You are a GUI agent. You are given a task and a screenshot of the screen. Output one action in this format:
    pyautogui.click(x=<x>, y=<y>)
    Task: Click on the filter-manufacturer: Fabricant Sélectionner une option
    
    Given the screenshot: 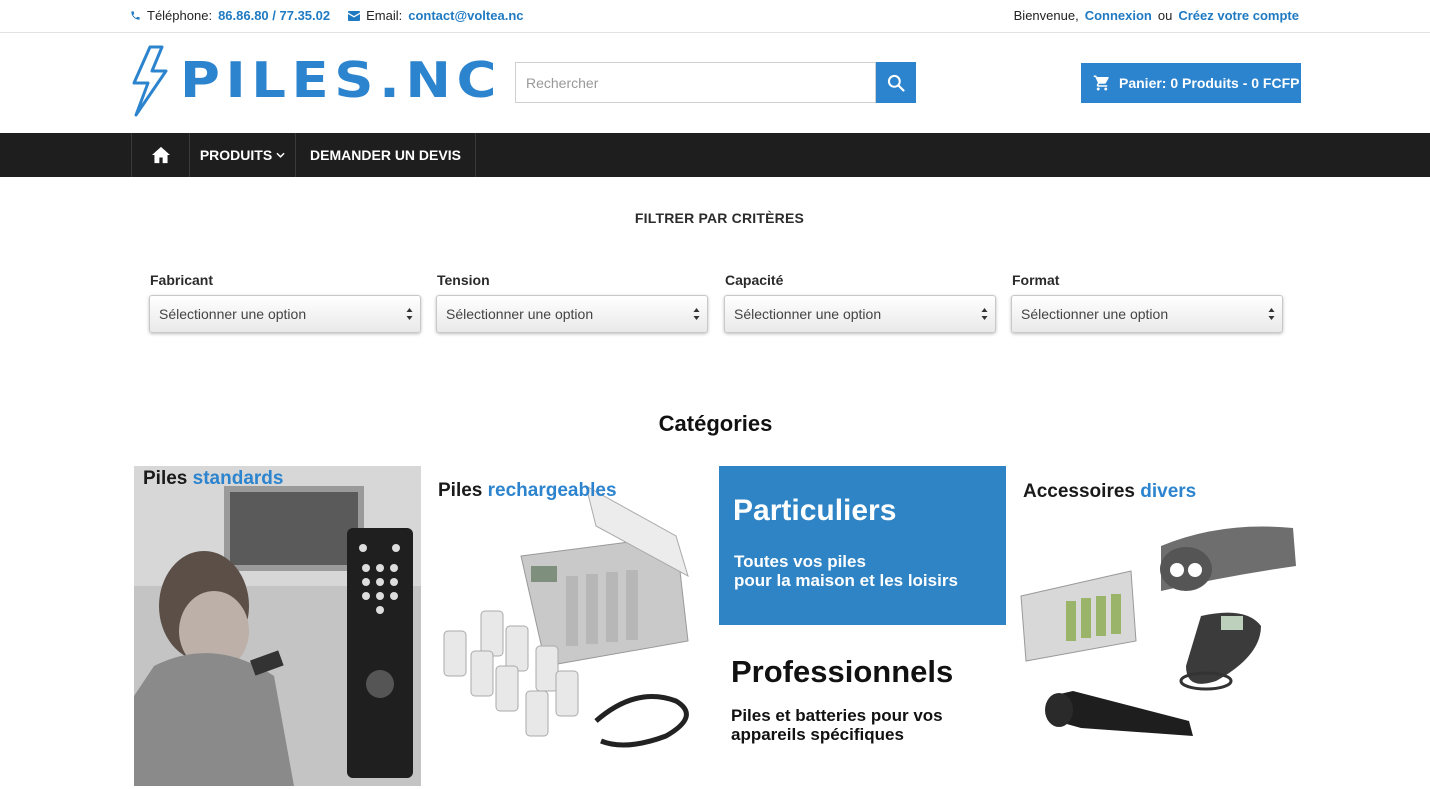 What is the action you would take?
    pyautogui.click(x=285, y=302)
    